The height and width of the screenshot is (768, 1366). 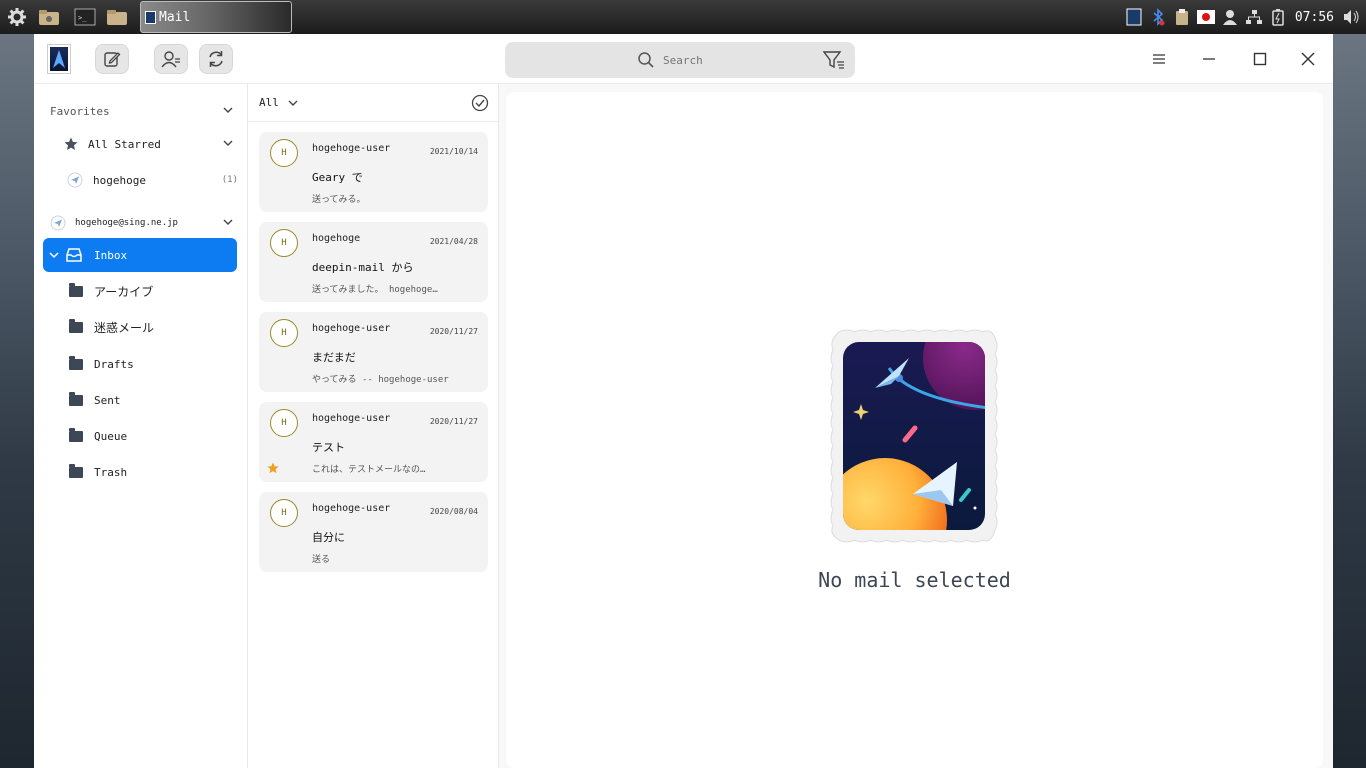 I want to click on sidebar-item-drafts: Drafts, so click(x=141, y=364).